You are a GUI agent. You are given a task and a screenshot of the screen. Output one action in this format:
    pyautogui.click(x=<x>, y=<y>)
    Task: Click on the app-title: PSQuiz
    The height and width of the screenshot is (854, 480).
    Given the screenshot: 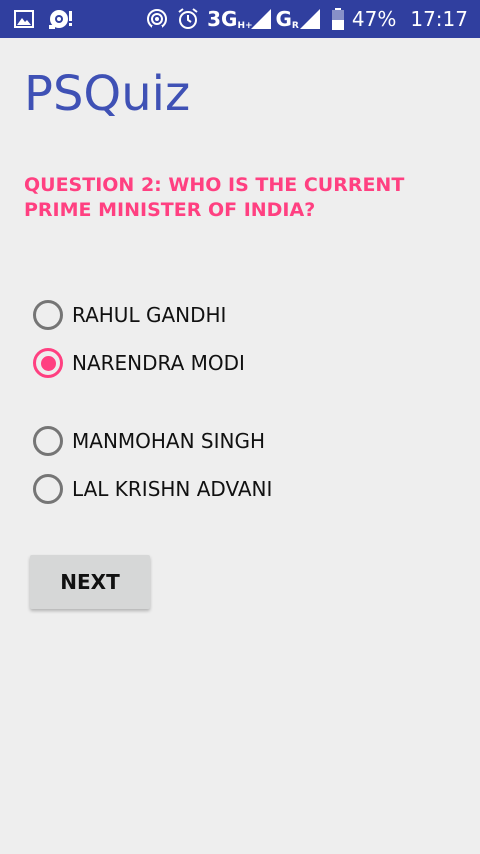 What is the action you would take?
    pyautogui.click(x=107, y=94)
    